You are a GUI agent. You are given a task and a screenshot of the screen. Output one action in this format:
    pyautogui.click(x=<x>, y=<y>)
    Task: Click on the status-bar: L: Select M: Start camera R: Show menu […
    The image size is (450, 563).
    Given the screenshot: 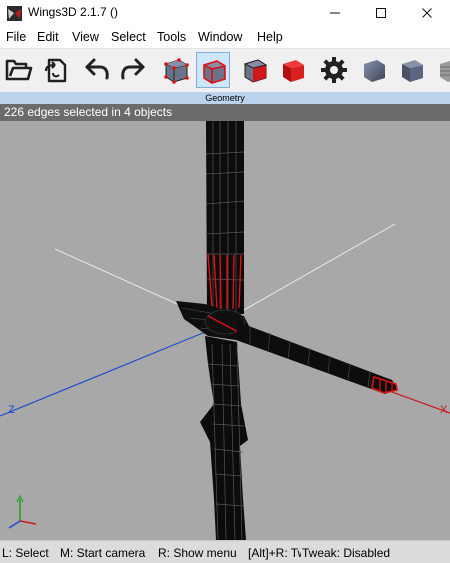 What is the action you would take?
    pyautogui.click(x=225, y=551)
    